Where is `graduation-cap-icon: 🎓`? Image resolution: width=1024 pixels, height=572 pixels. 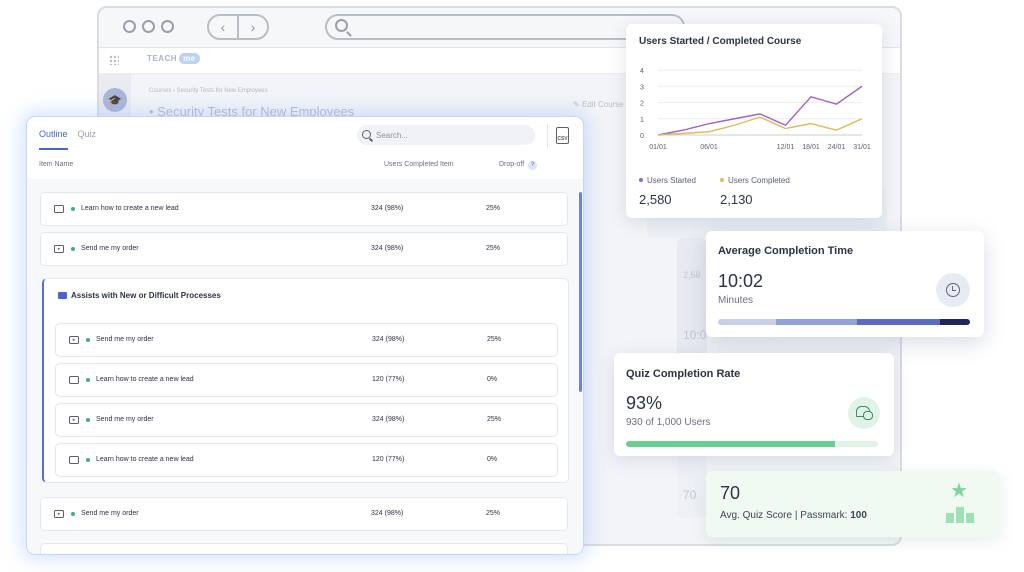
graduation-cap-icon: 🎓 is located at coordinates (115, 100).